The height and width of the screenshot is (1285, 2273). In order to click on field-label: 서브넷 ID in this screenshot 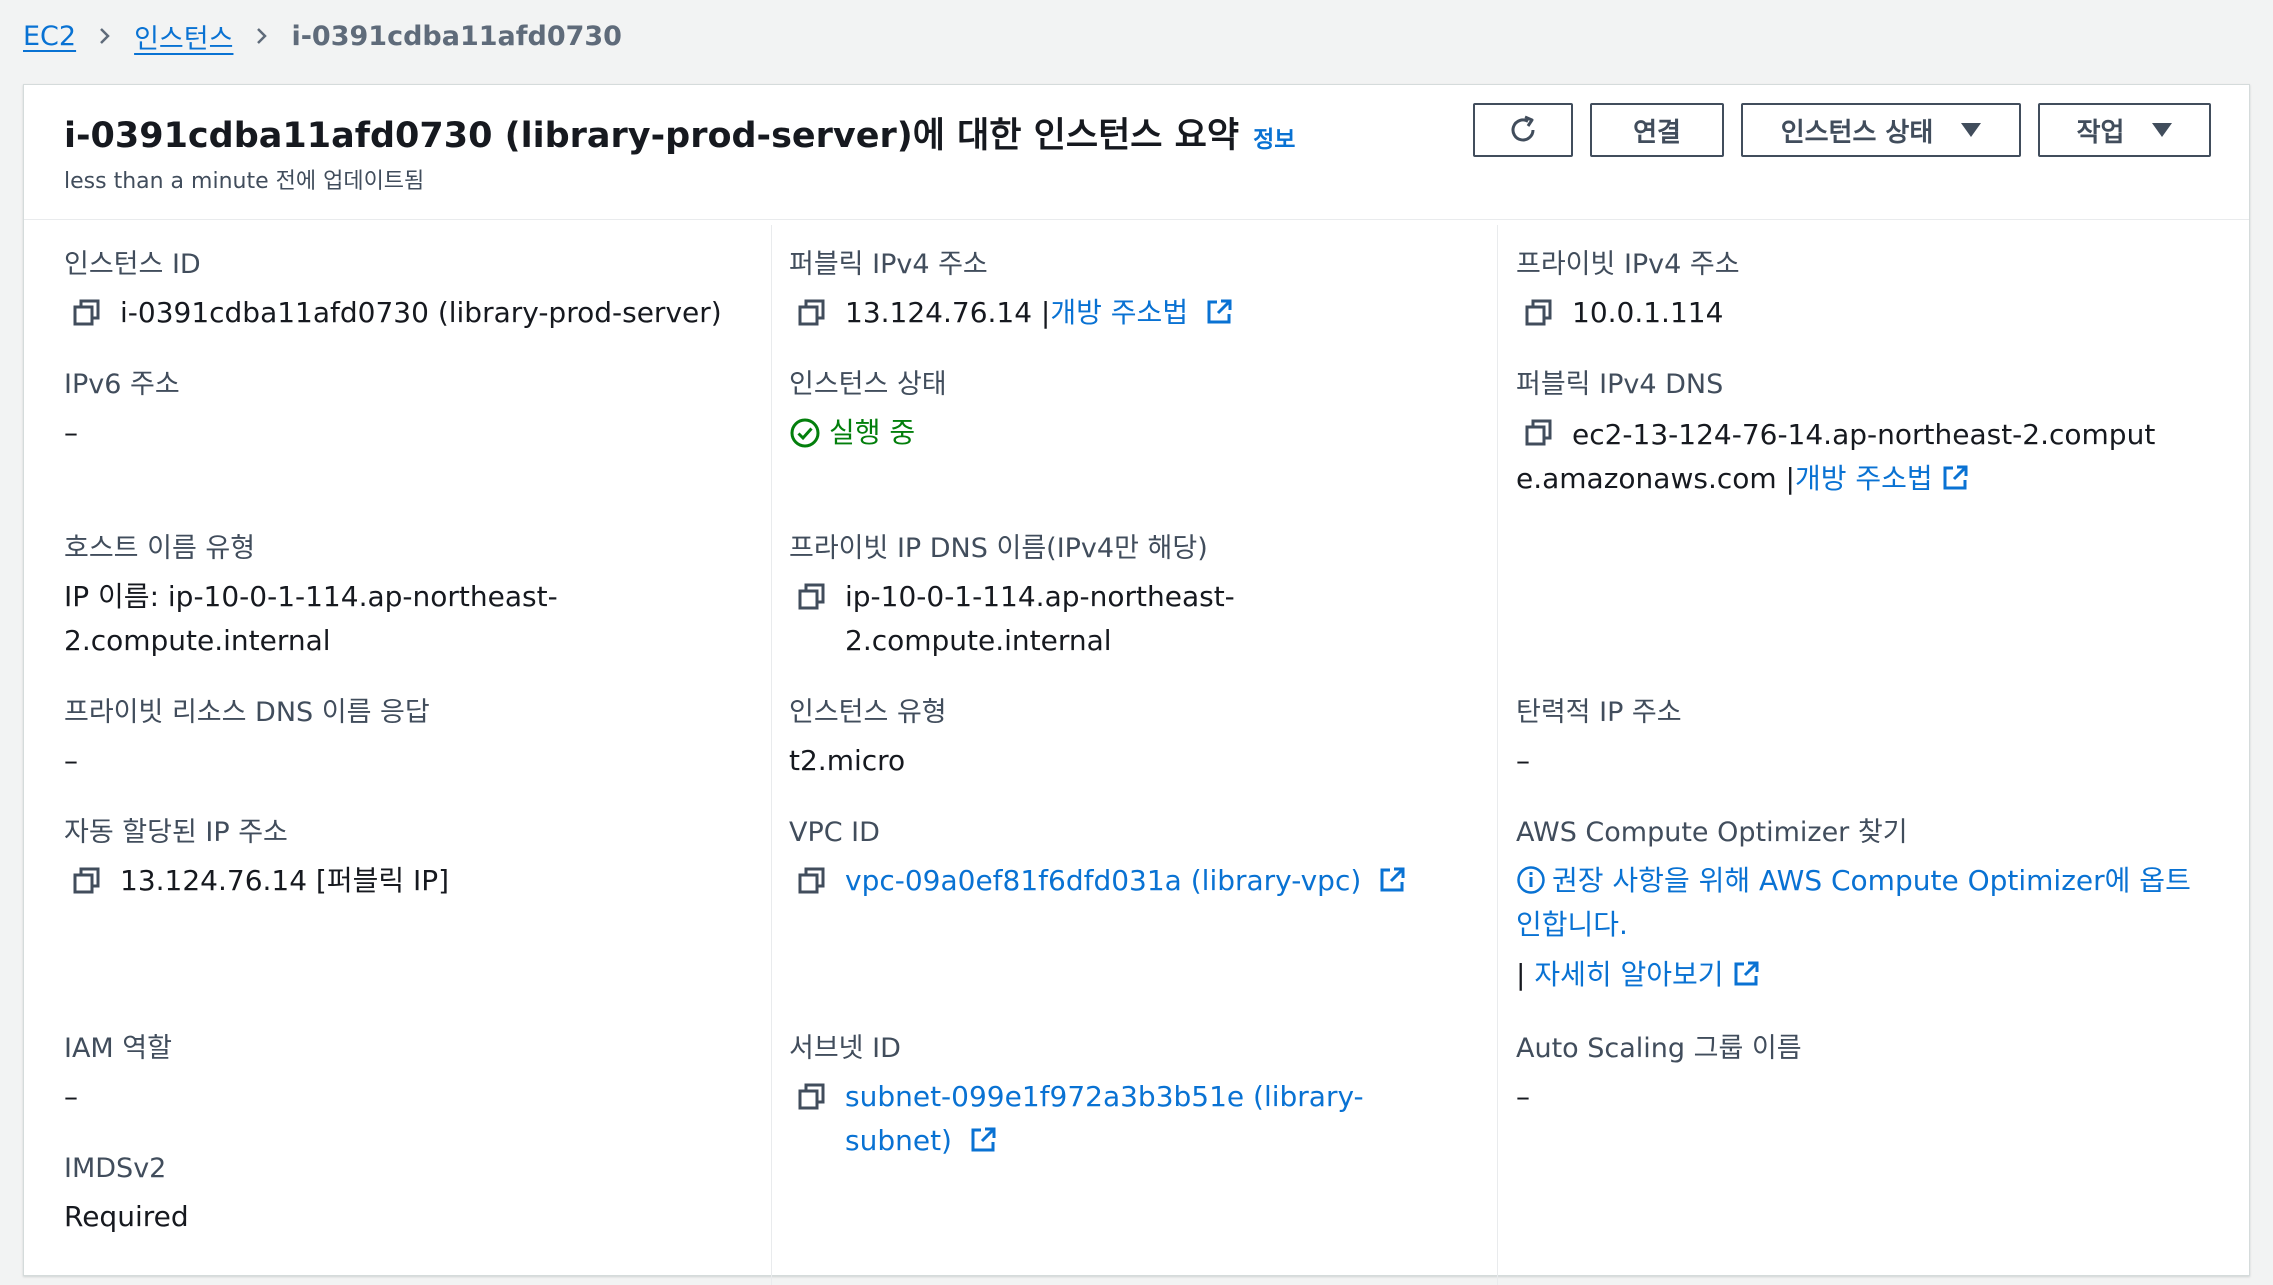, I will do `click(845, 1048)`.